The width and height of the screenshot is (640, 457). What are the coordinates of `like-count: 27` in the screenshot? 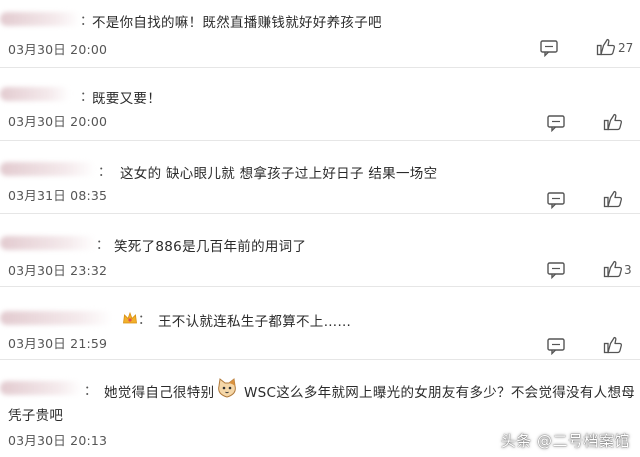 It's located at (626, 48).